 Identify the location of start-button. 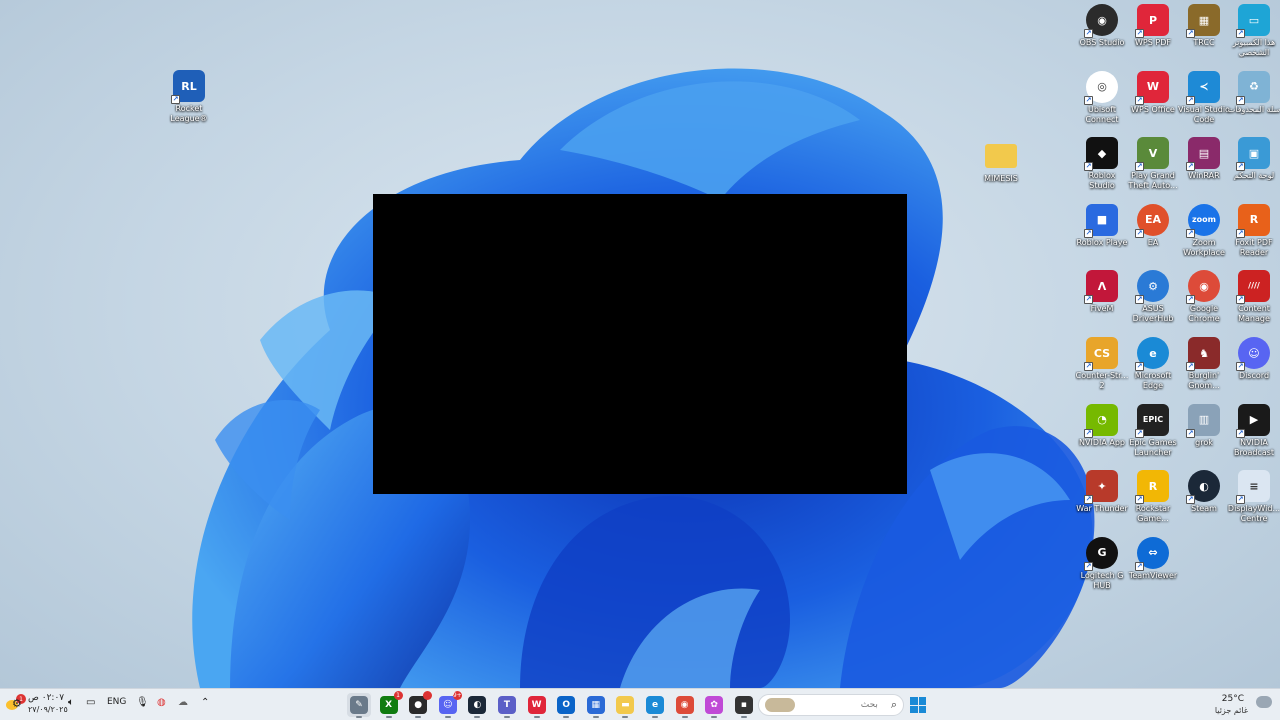
(918, 705).